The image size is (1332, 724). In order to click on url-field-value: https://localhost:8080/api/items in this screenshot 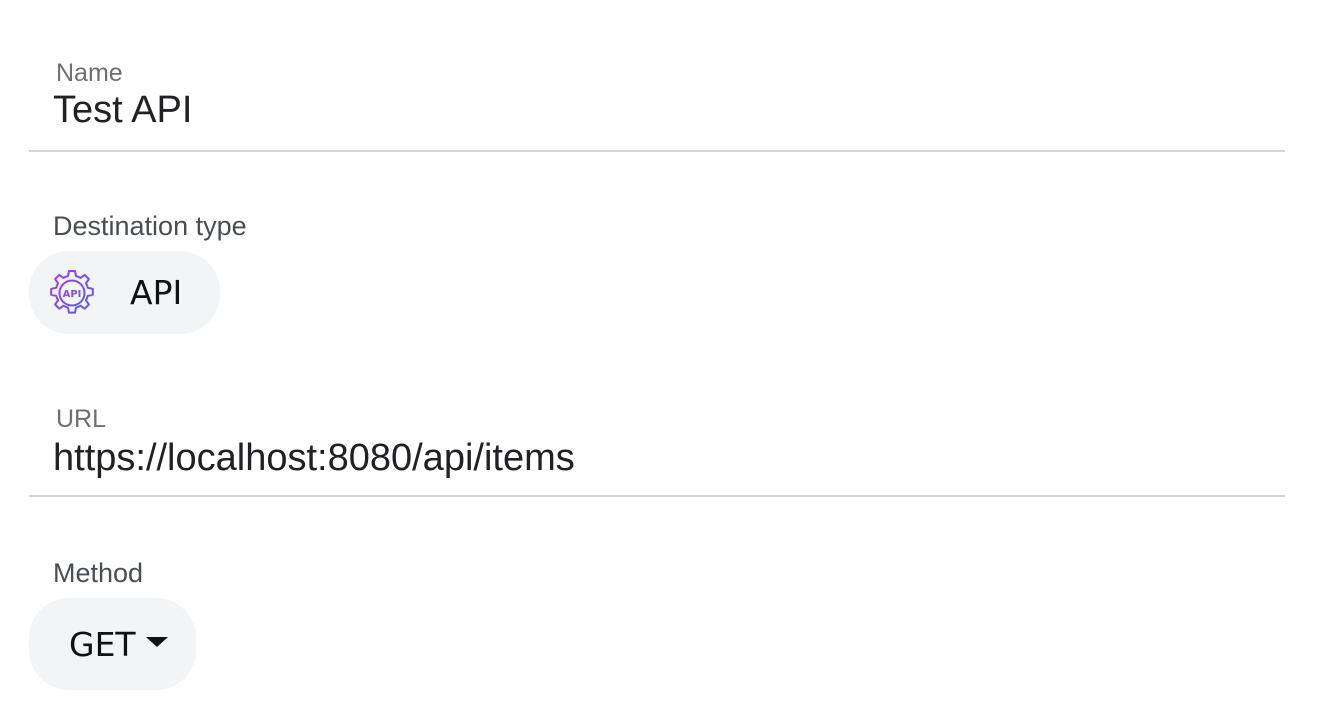, I will do `click(314, 458)`.